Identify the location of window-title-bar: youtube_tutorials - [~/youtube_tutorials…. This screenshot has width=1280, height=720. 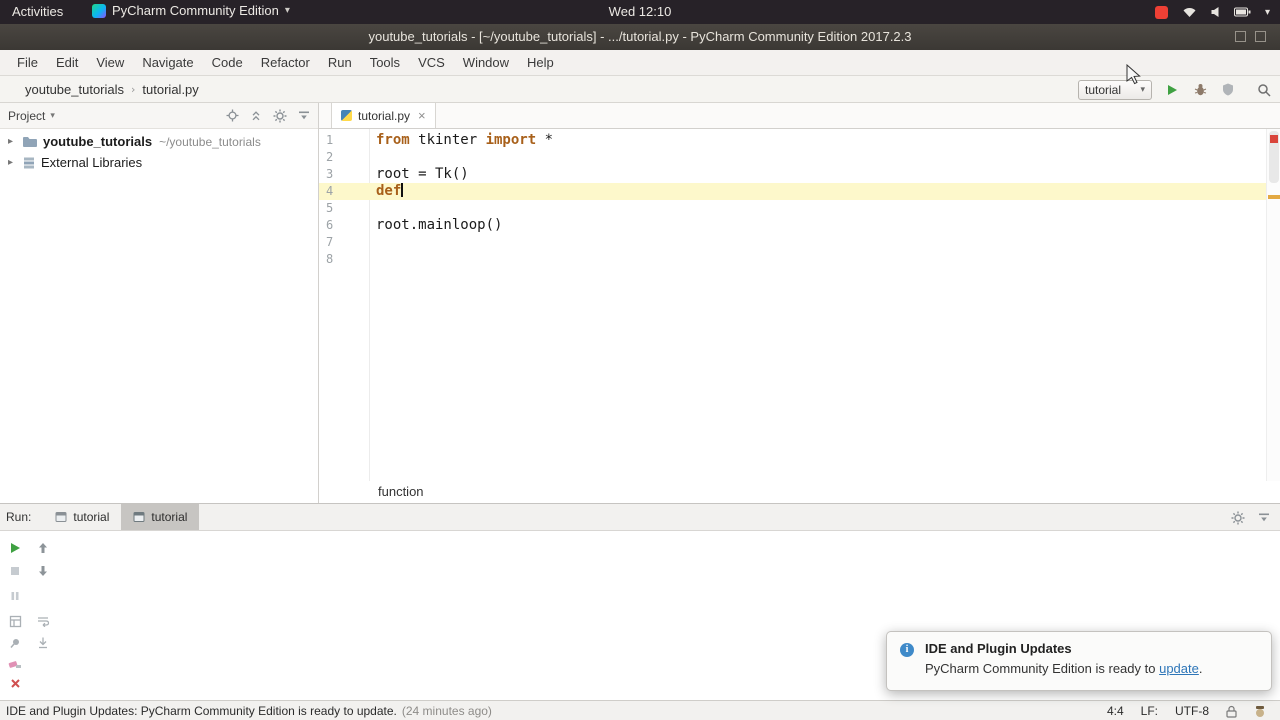
(640, 37).